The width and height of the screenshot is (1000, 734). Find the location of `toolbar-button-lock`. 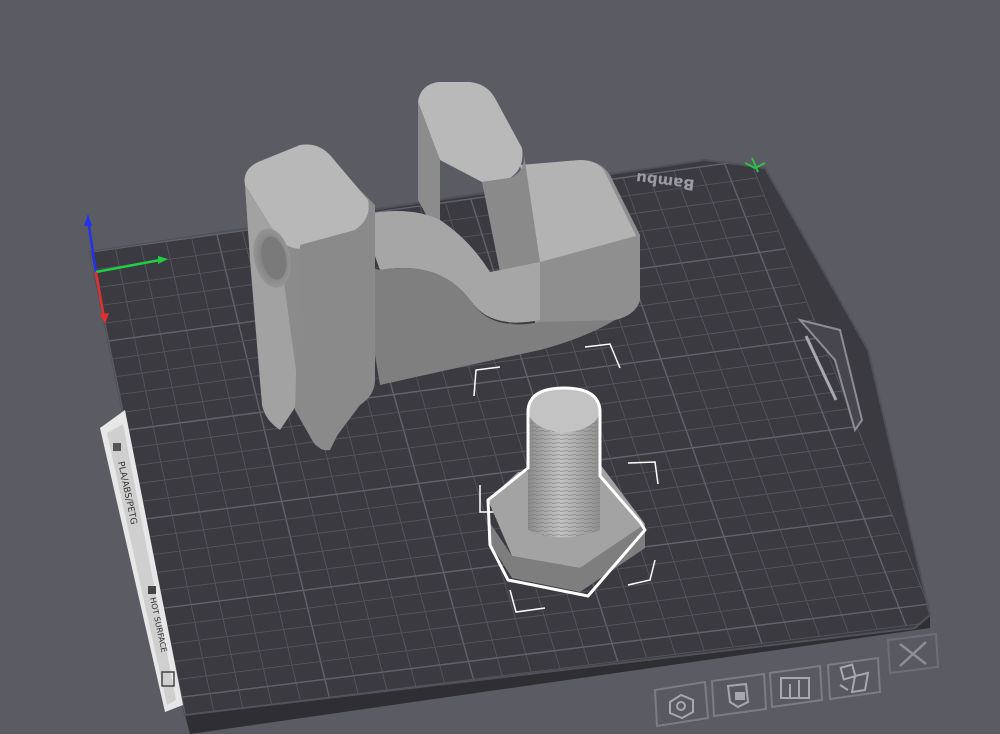

toolbar-button-lock is located at coordinates (739, 695).